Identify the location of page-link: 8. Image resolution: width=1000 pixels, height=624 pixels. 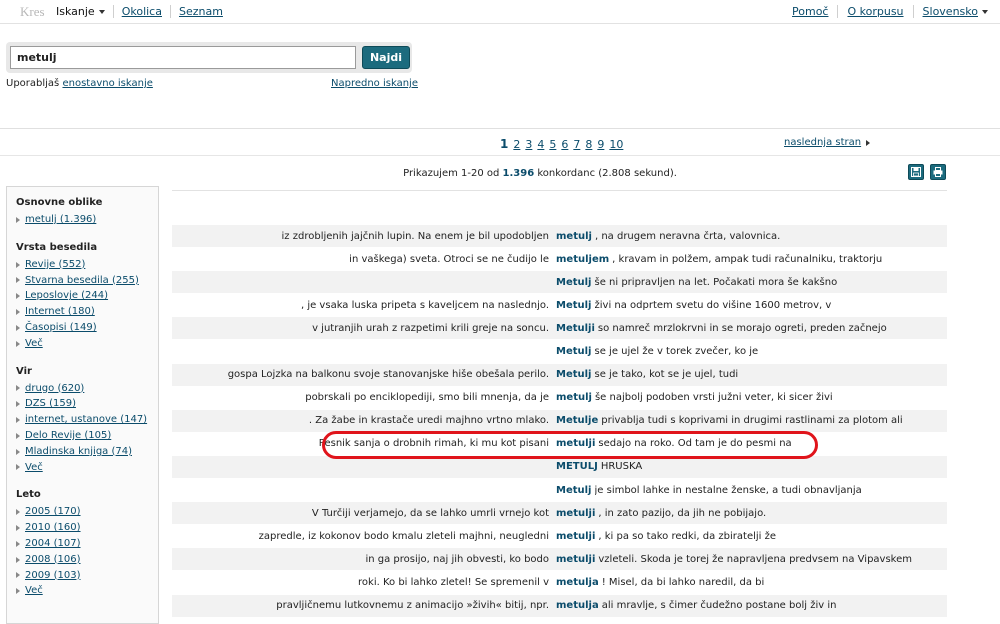
(588, 144).